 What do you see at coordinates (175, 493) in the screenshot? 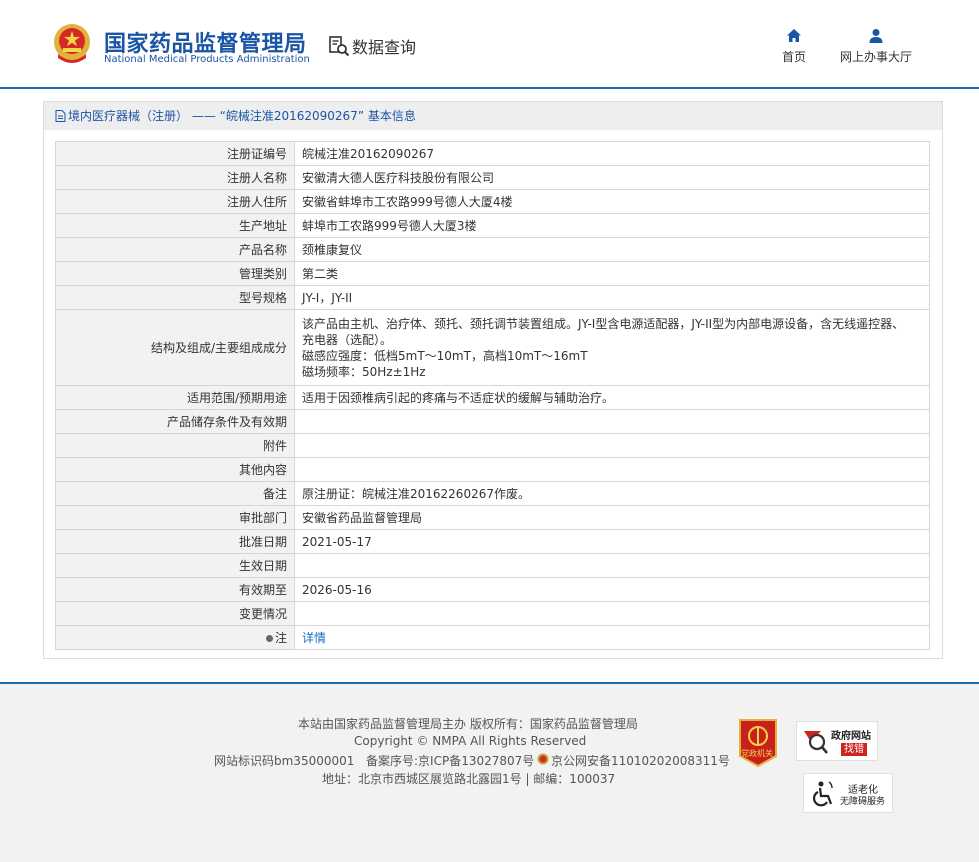
I see `field-label: 备注` at bounding box center [175, 493].